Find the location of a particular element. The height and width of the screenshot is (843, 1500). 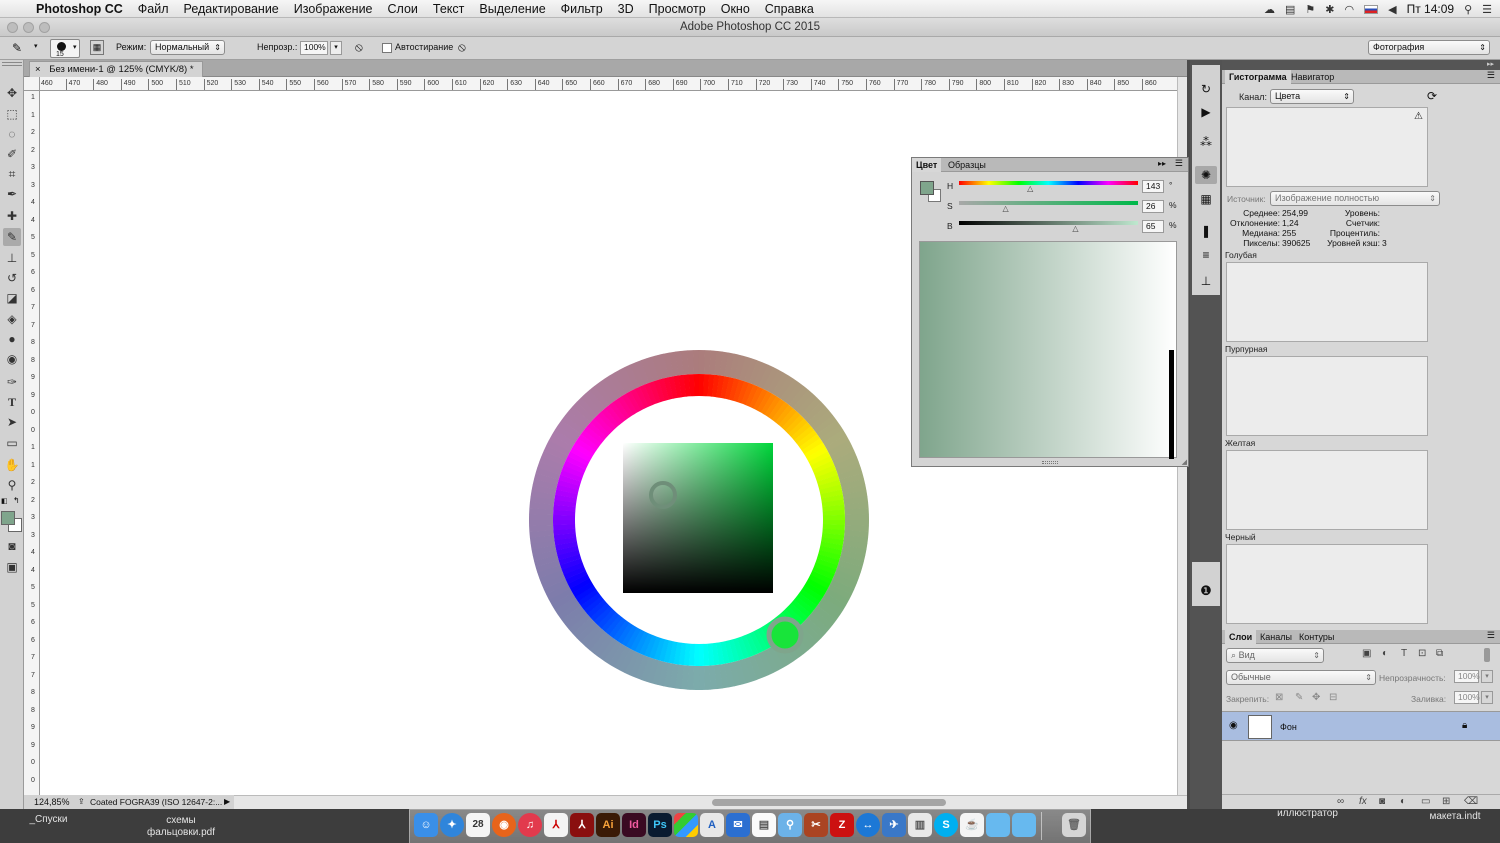

new-adjustment-layer-icon: ◐ is located at coordinates (1403, 801).